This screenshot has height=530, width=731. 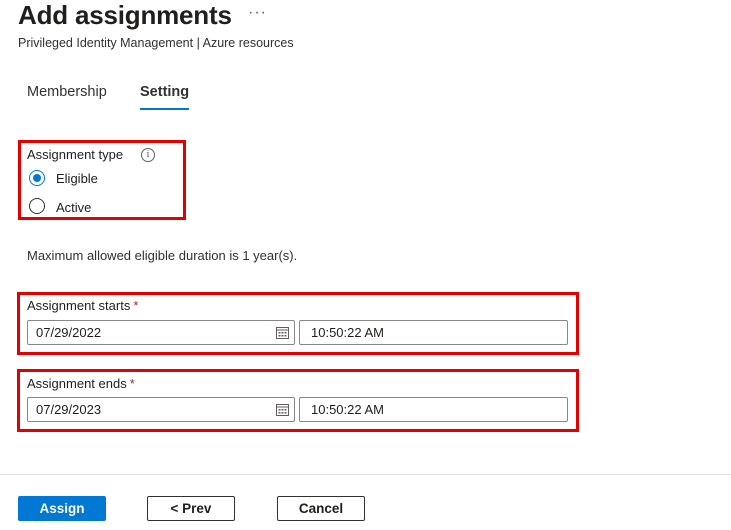 I want to click on end-date-input: 07/29/2023, so click(x=161, y=409).